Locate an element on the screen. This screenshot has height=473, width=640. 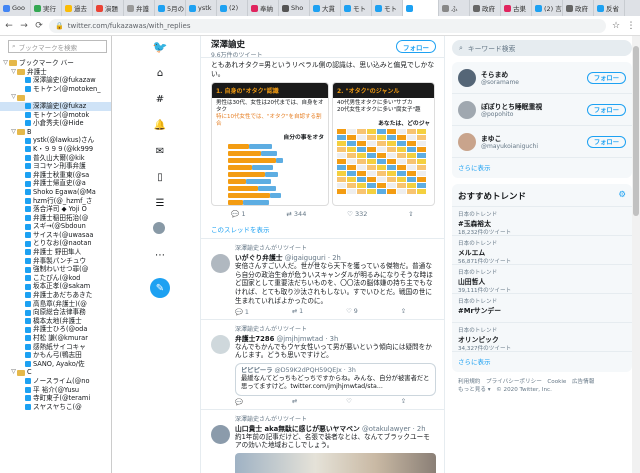
bookmark-item: 村松 謙(@kmurar is located at coordinates (55, 338).